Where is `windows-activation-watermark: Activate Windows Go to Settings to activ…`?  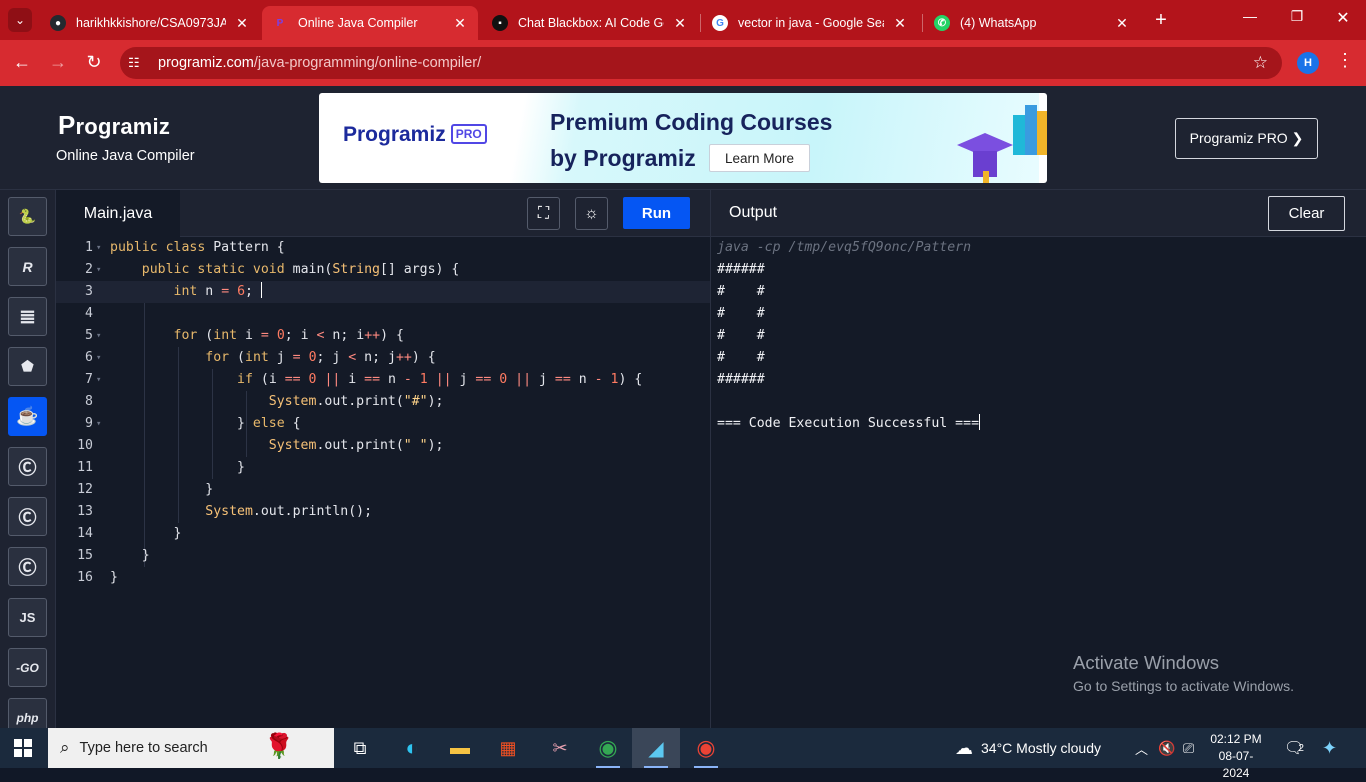
windows-activation-watermark: Activate Windows Go to Settings to activ… is located at coordinates (1183, 673).